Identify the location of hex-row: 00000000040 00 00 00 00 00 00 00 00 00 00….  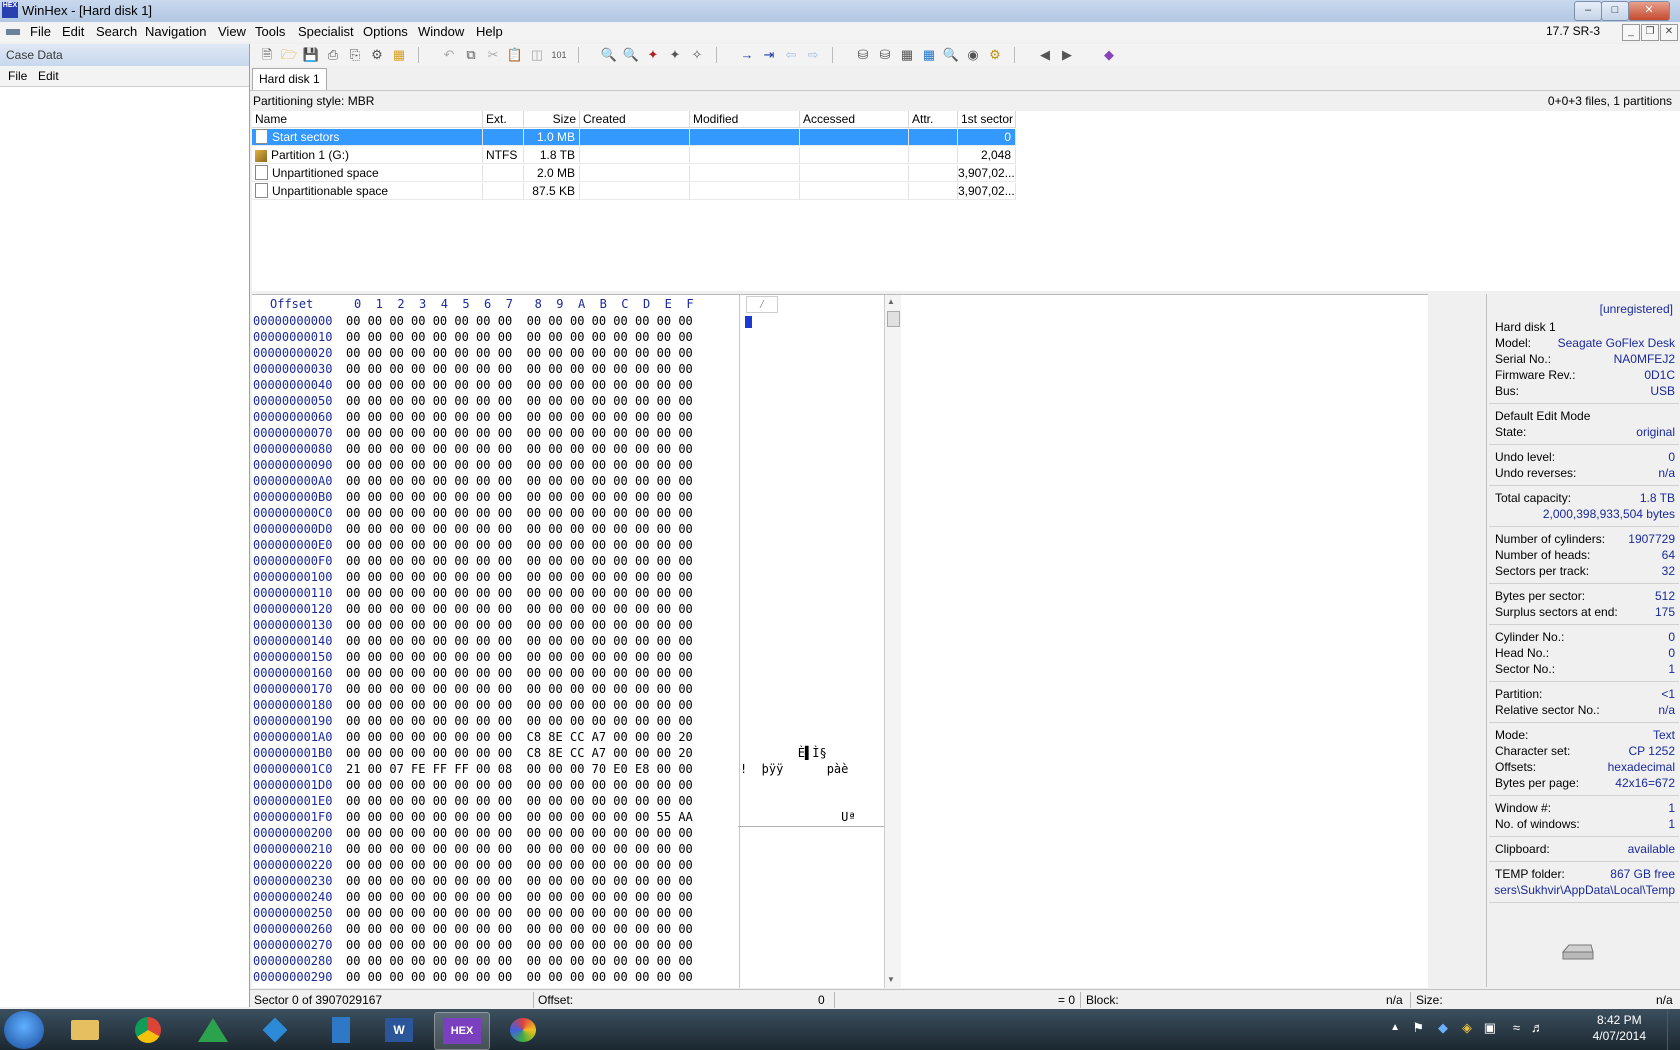
(567, 386).